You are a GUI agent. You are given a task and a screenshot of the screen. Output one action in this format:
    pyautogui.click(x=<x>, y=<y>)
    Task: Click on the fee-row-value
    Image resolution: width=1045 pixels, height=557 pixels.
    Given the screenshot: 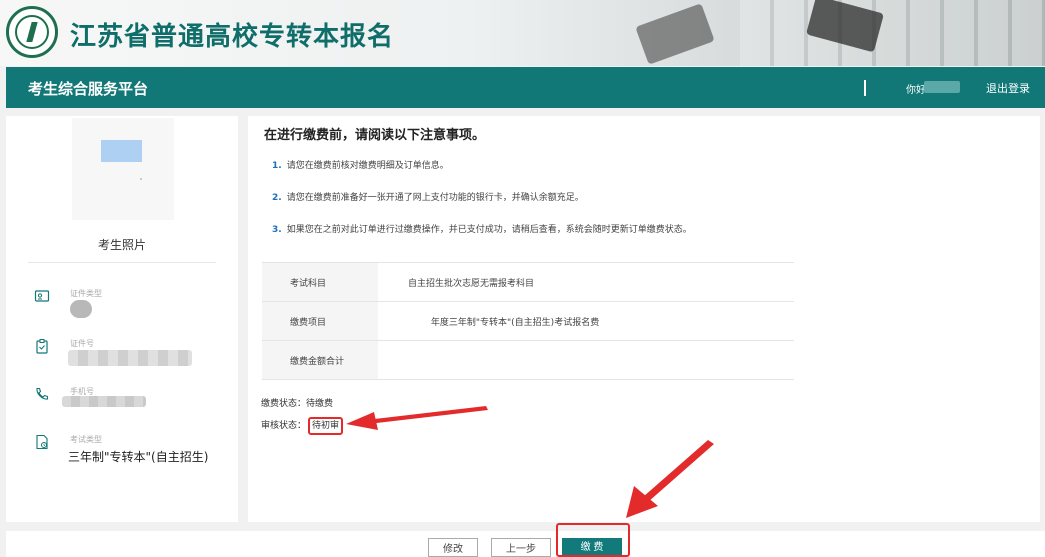 What is the action you would take?
    pyautogui.click(x=586, y=360)
    